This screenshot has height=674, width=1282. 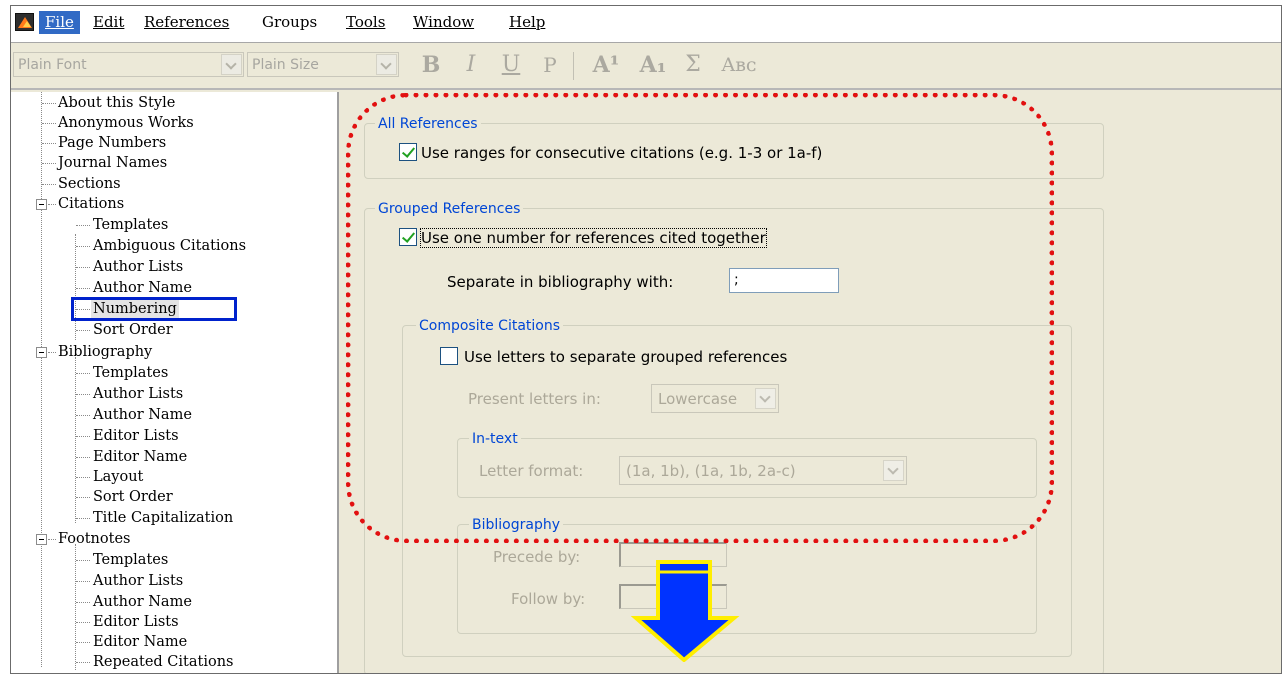 I want to click on in-text-title: In-text, so click(x=495, y=439).